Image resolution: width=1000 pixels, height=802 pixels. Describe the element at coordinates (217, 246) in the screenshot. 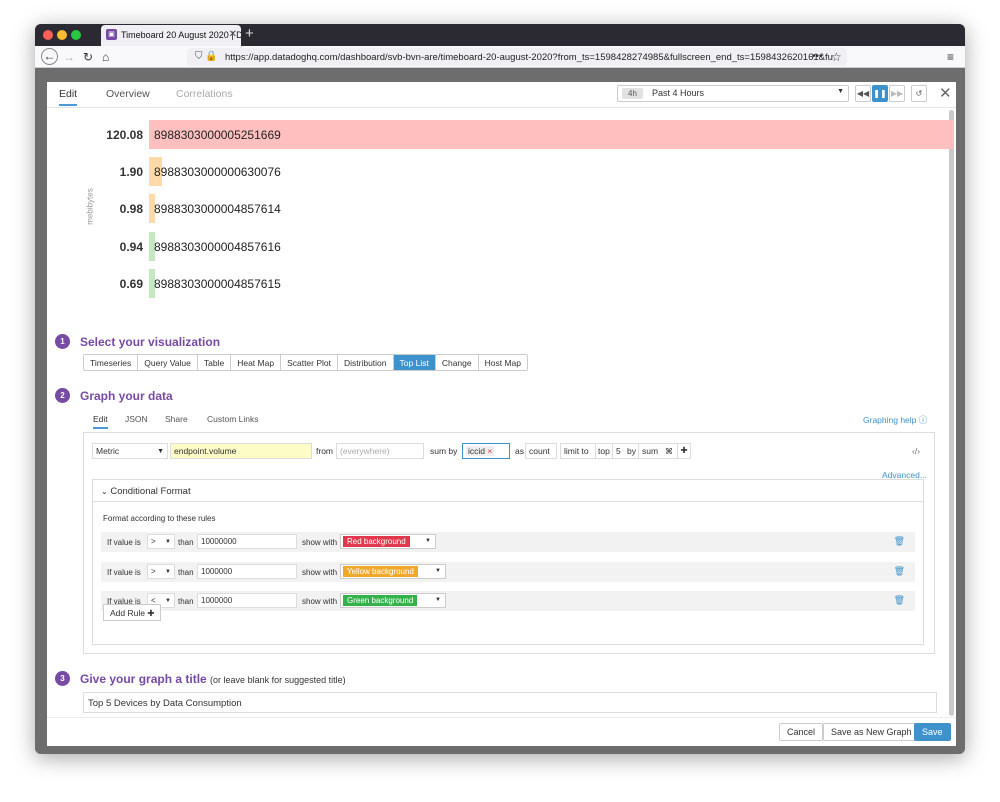

I see `toplist-label: 8988303000004857616` at that location.